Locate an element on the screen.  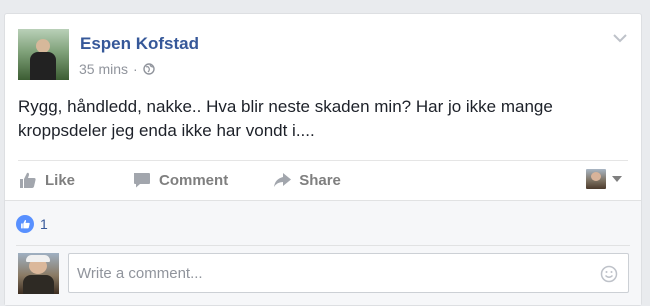
like-reaction-icon is located at coordinates (25, 224).